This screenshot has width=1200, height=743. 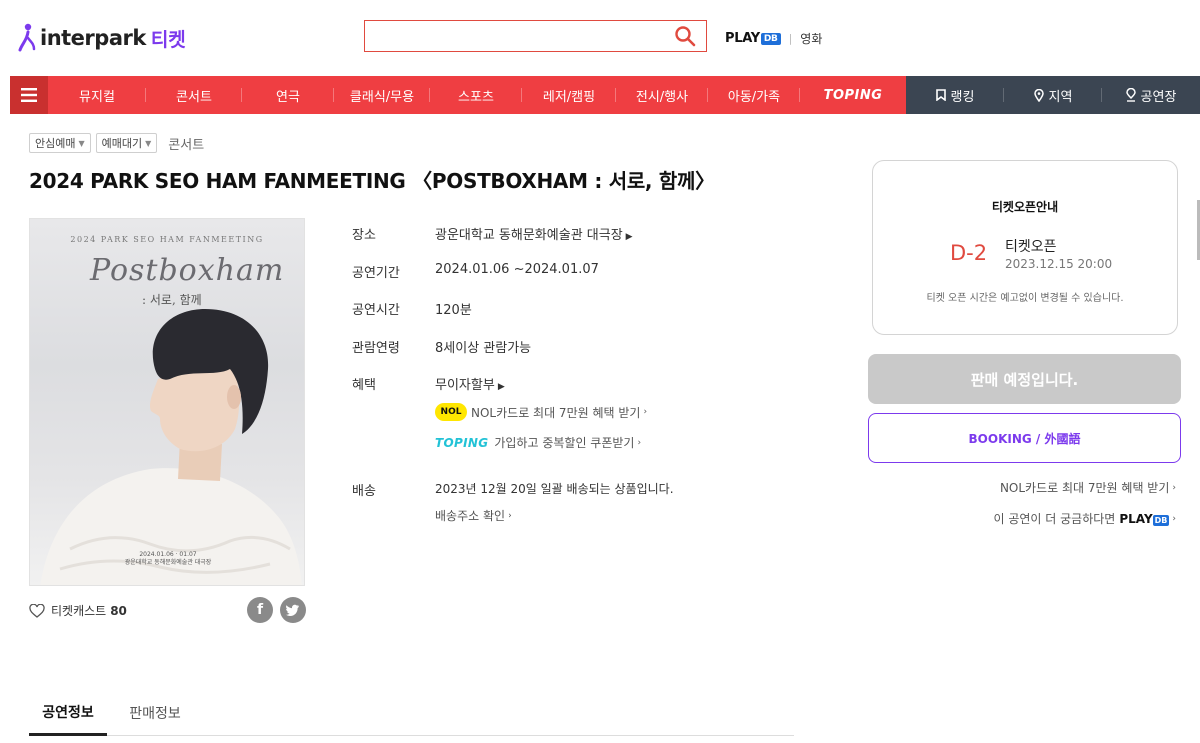 I want to click on toping-badge: TOPING, so click(x=462, y=442).